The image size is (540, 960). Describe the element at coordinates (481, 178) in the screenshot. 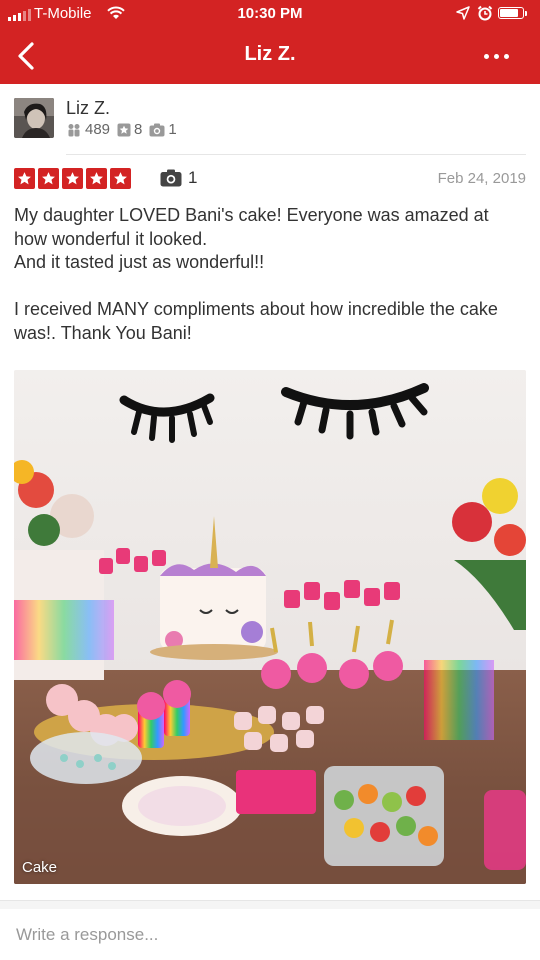

I see `review-date: Feb 24, 2019` at that location.